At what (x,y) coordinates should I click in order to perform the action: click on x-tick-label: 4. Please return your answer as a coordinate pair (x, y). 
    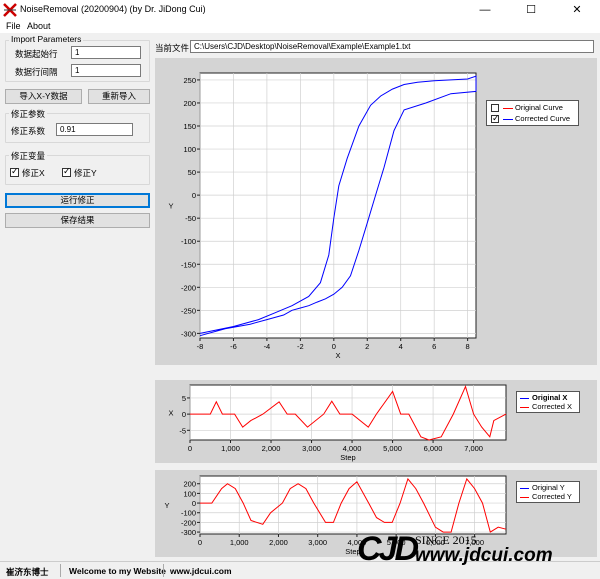
    Looking at the image, I should click on (401, 346).